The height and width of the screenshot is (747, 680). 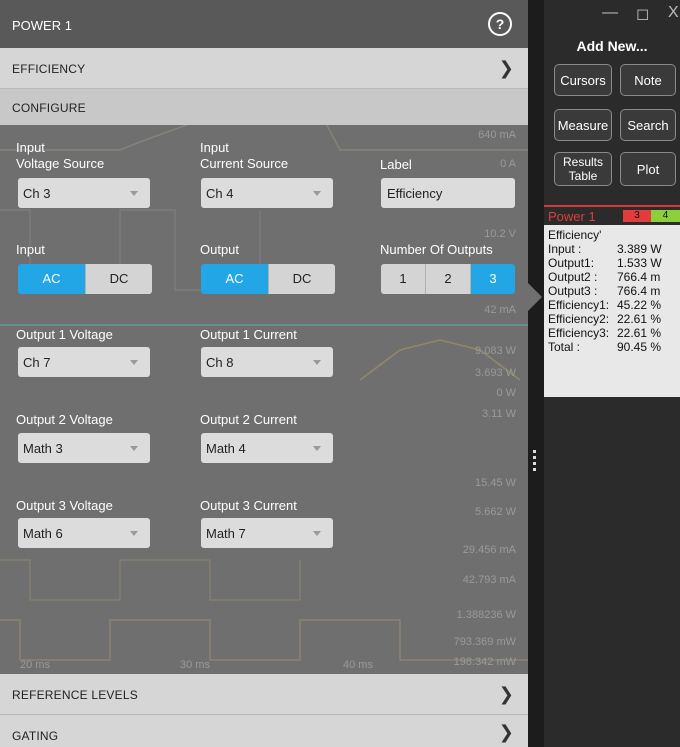 I want to click on input-coupling-toggle: AC DC, so click(x=85, y=279).